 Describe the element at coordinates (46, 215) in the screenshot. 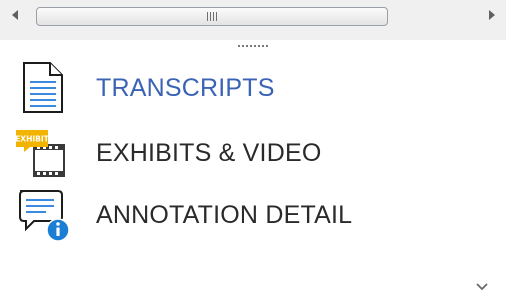

I see `speech-info-icon` at that location.